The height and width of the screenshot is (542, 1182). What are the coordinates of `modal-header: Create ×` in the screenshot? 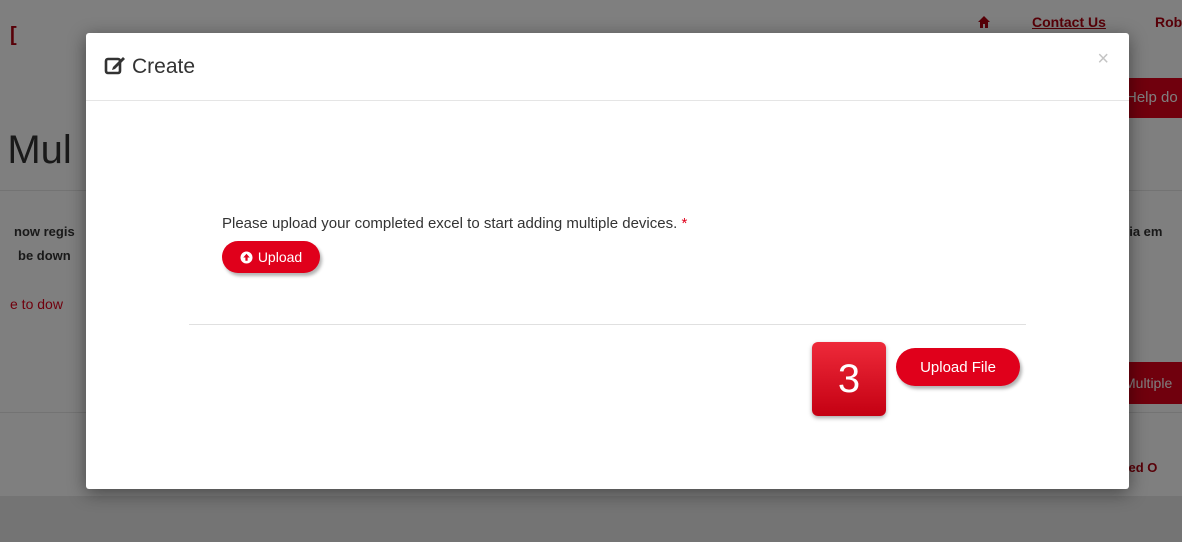 It's located at (607, 67).